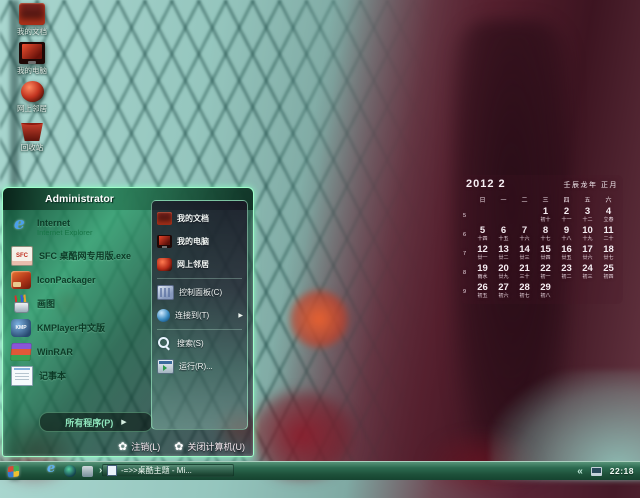  What do you see at coordinates (78, 327) in the screenshot?
I see `start-menu-item: KMPlayer中文版` at bounding box center [78, 327].